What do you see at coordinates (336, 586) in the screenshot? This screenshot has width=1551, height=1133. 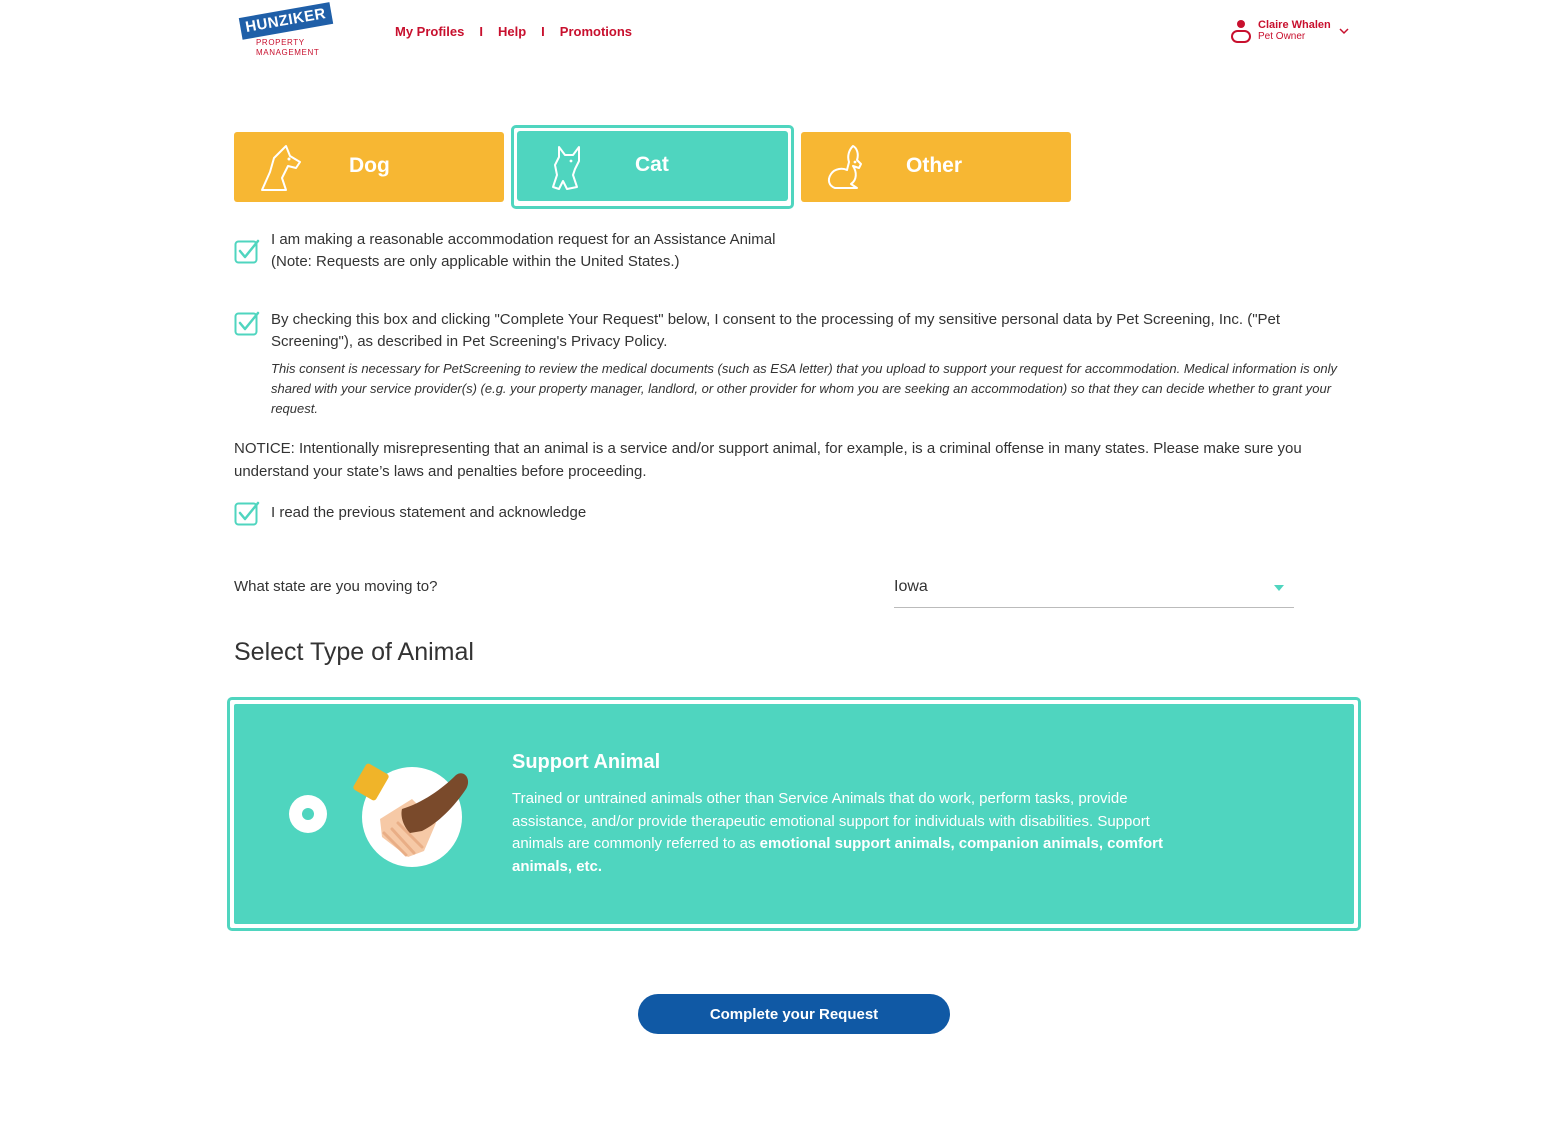 I see `state-label: What state are you moving to?` at bounding box center [336, 586].